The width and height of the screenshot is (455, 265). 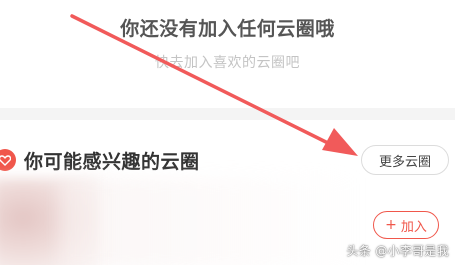 I want to click on section-divider, so click(x=227, y=114).